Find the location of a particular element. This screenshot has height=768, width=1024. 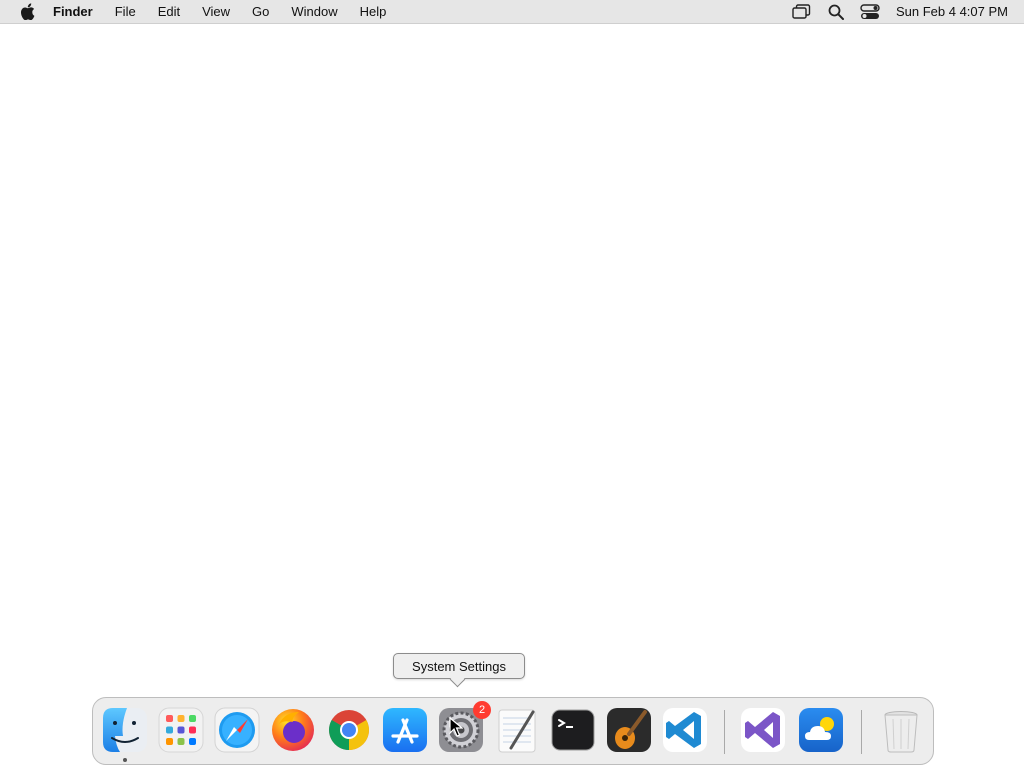

garageband-icon is located at coordinates (629, 730).